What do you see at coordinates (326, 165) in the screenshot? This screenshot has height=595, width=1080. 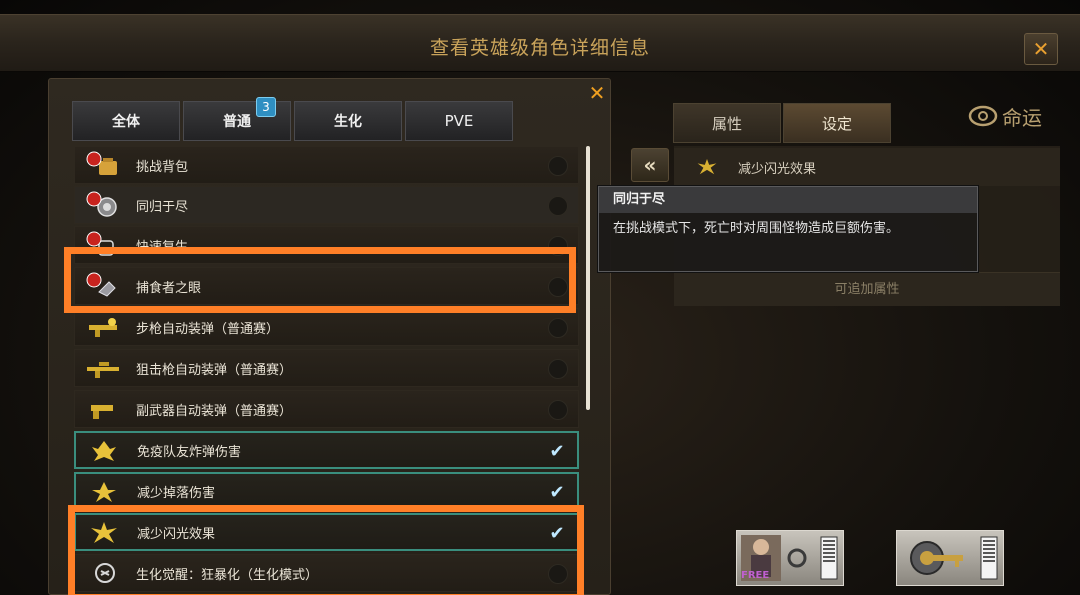 I see `list-item: 挑战背包` at bounding box center [326, 165].